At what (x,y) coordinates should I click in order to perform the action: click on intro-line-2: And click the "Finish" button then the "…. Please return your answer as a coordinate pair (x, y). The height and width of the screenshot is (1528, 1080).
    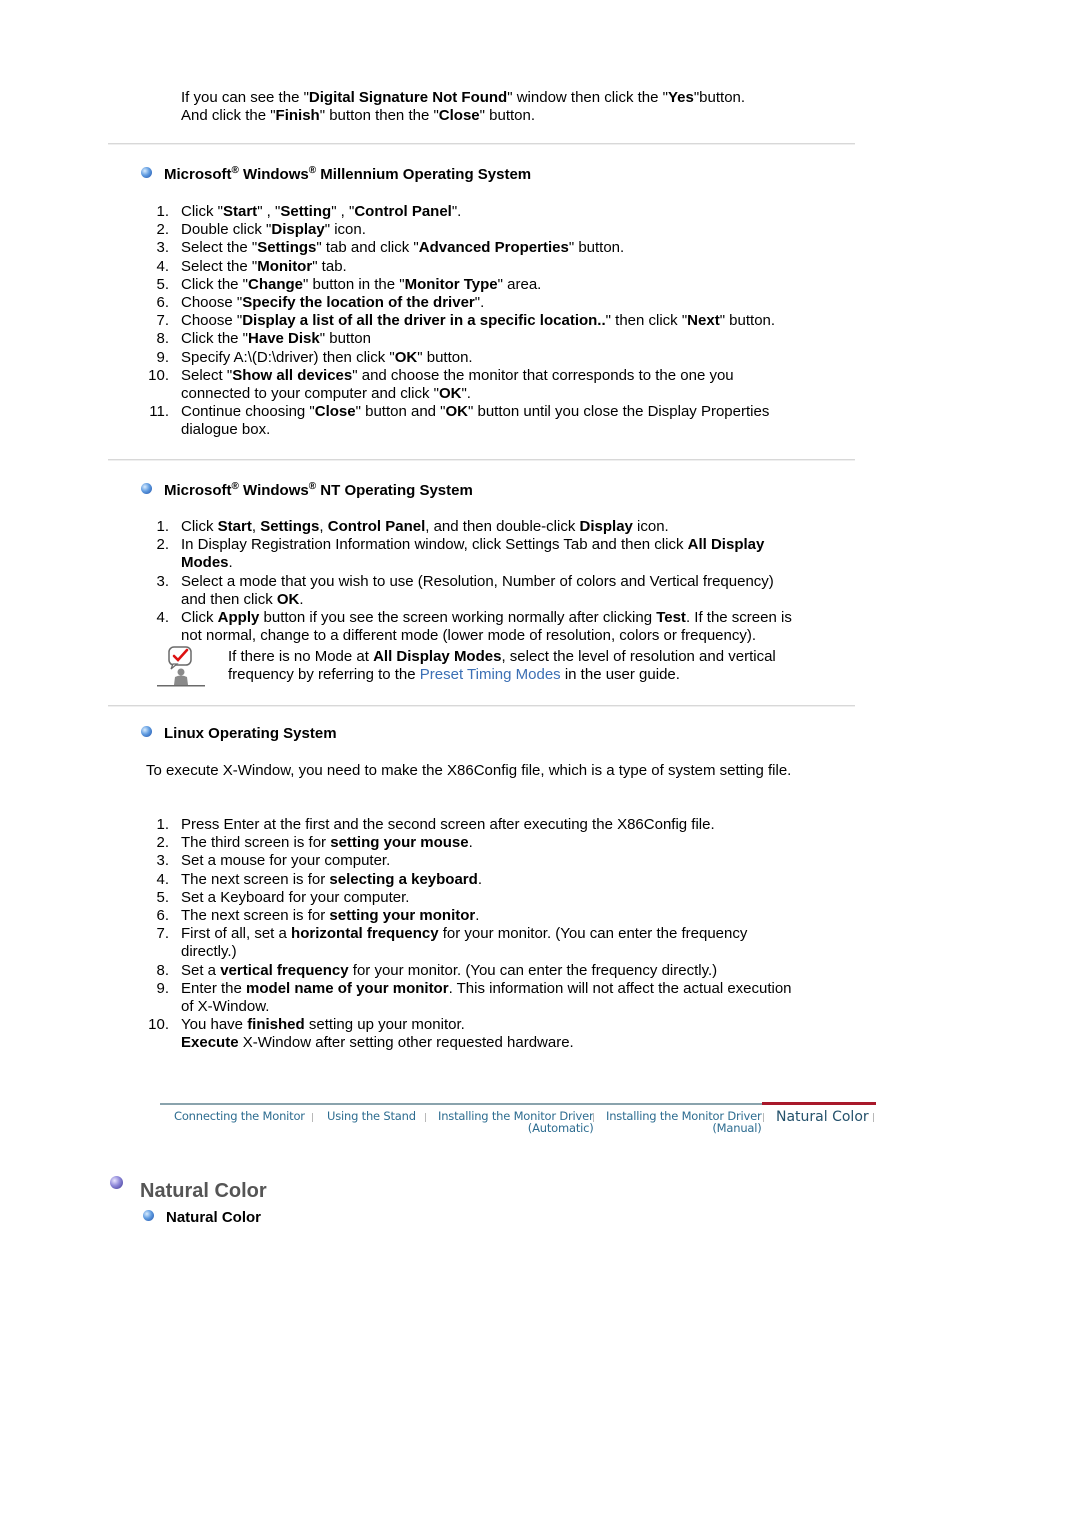
    Looking at the image, I should click on (358, 115).